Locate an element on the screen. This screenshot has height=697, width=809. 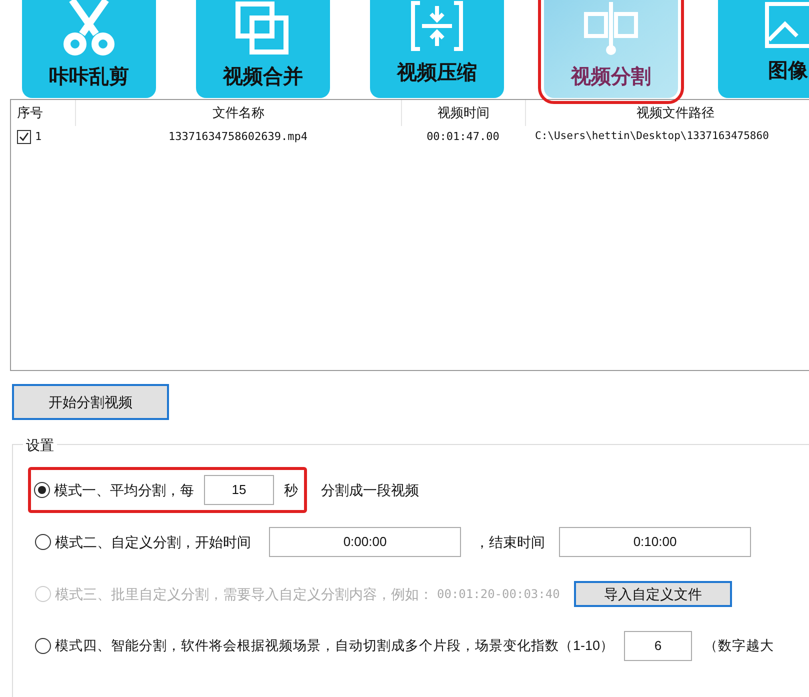
suffix-text: 分割成一段视频 is located at coordinates (370, 490).